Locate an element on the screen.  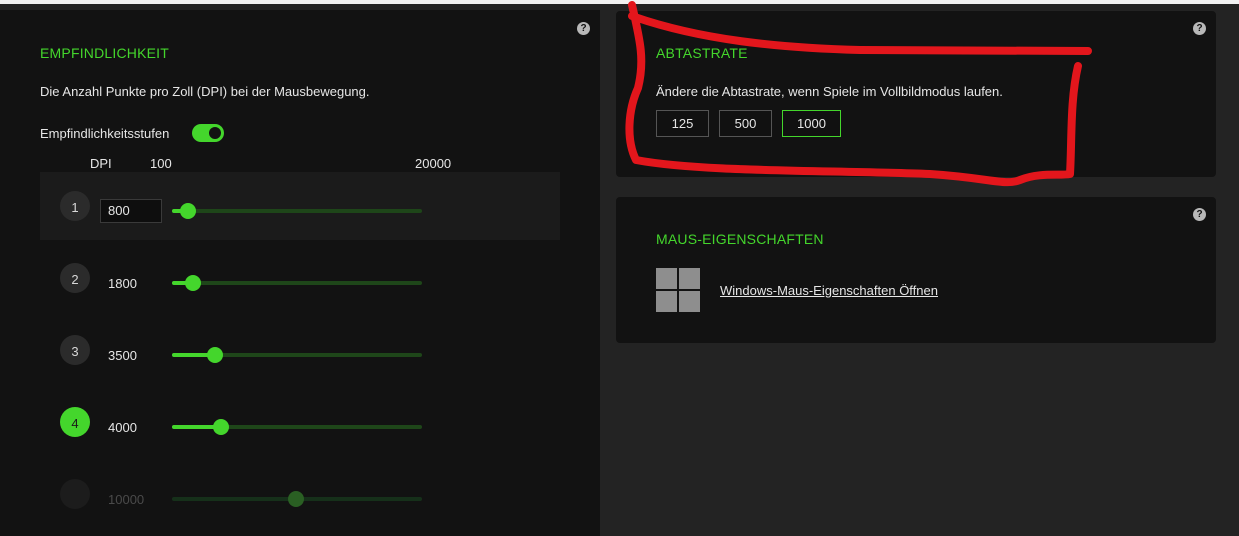
dpi-stage-row: 10000 is located at coordinates (300, 494).